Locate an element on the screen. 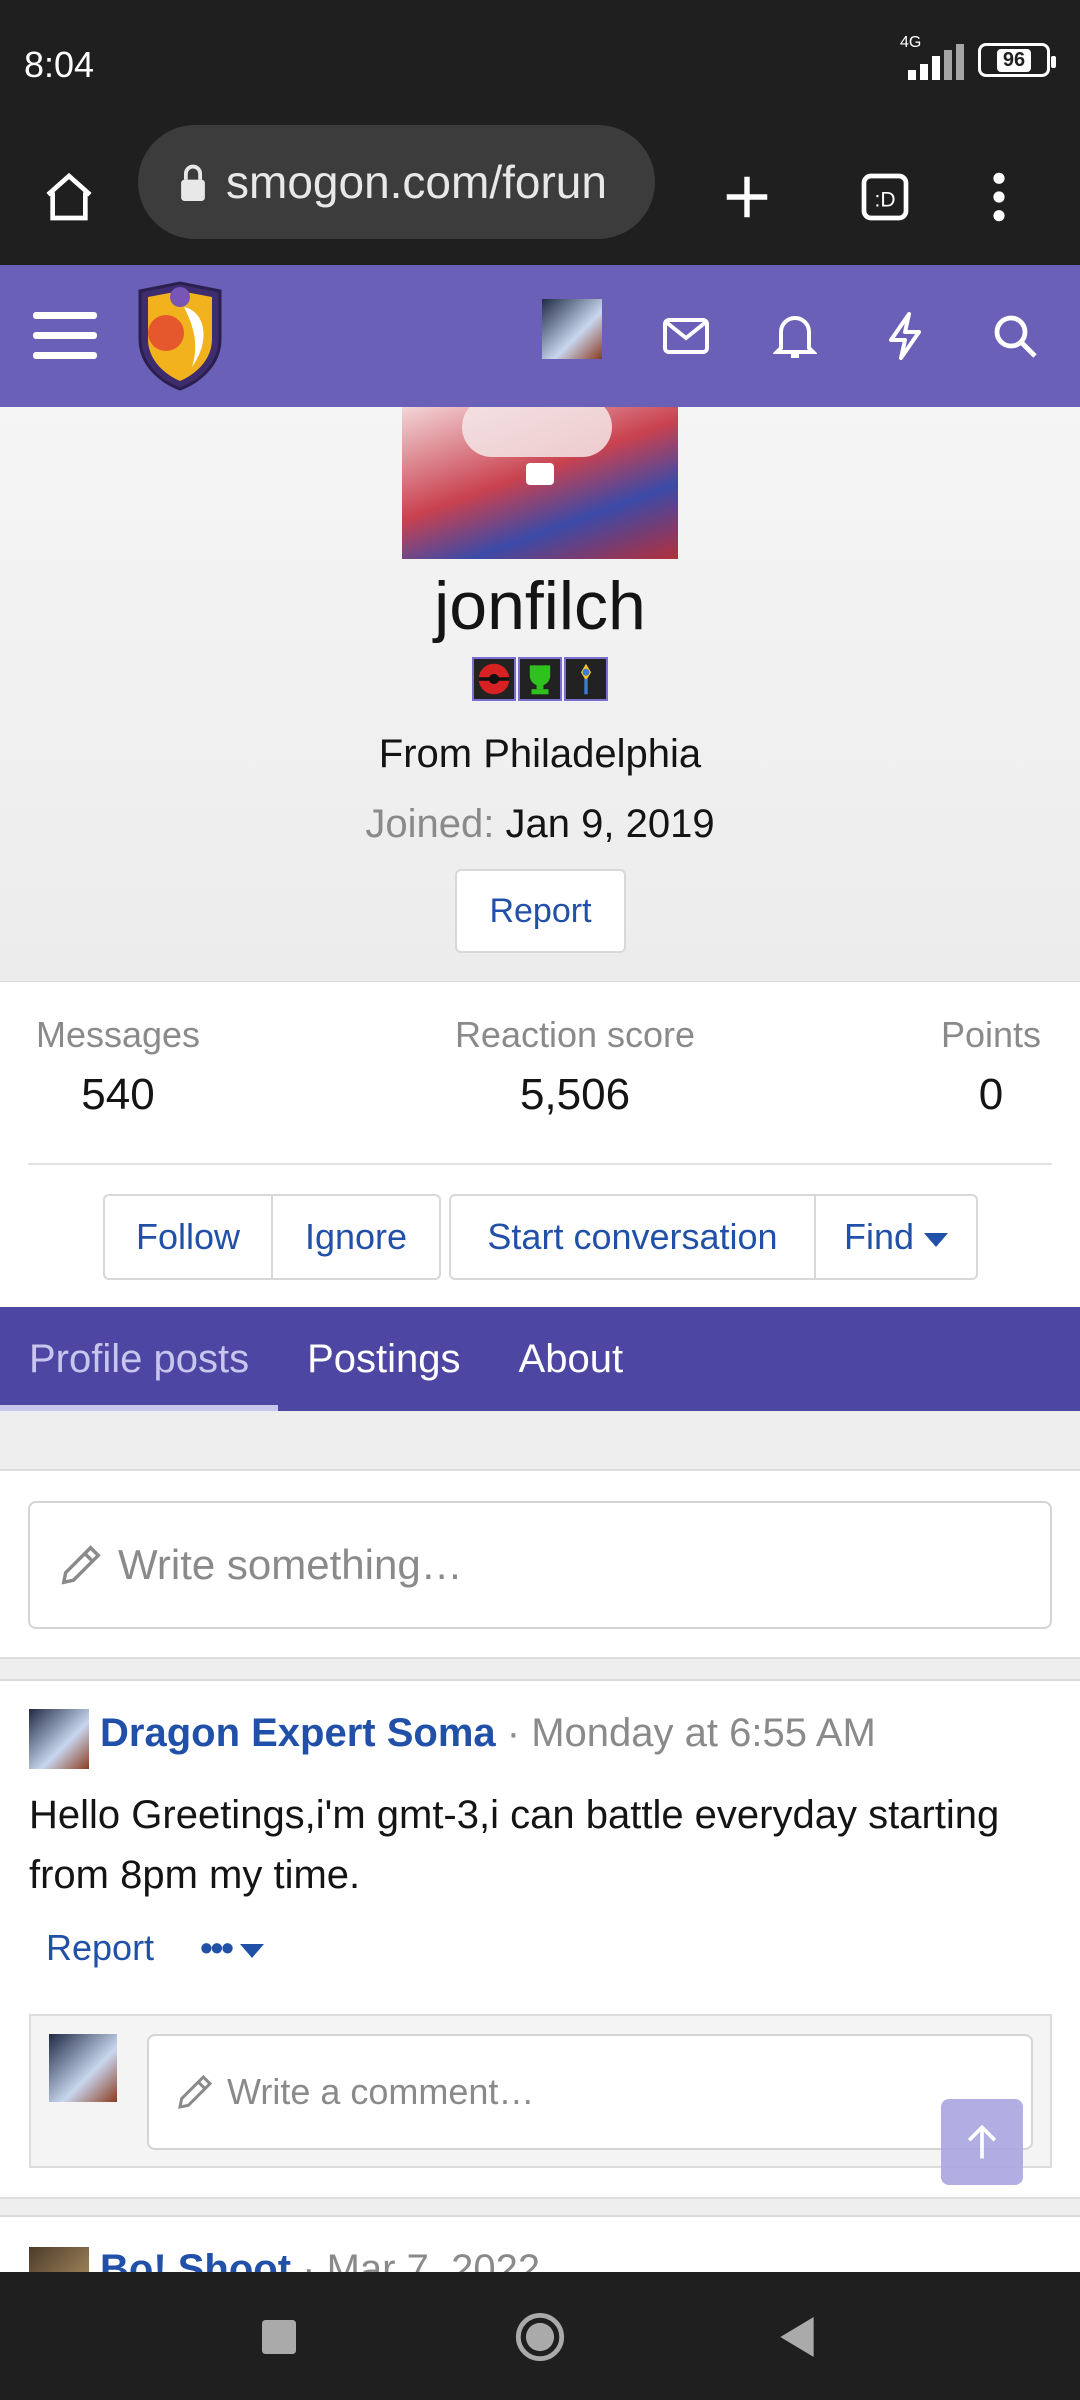 Image resolution: width=1080 pixels, height=2400 pixels. report-profile-button: Report is located at coordinates (540, 911).